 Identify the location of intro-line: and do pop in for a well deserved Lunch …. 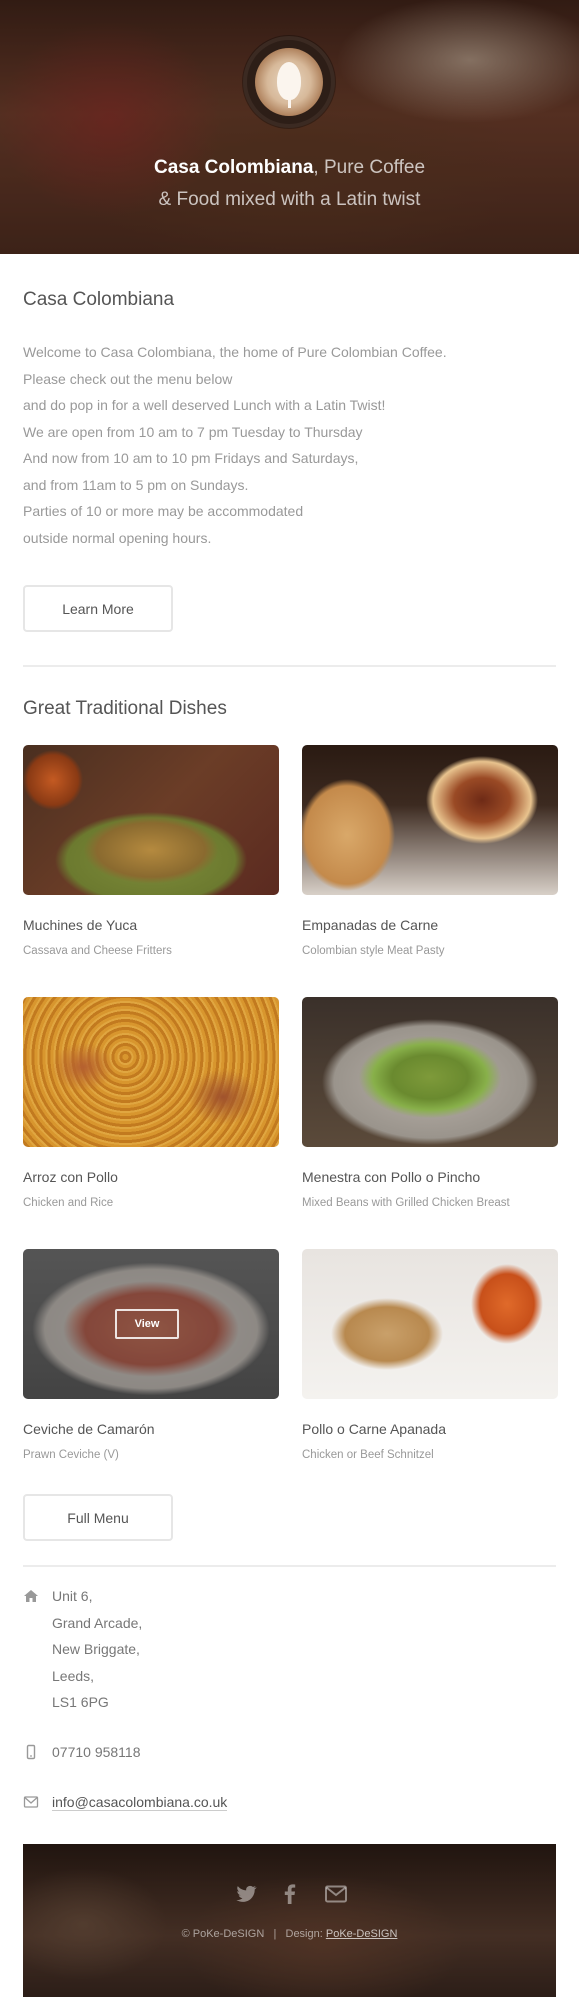
(204, 405).